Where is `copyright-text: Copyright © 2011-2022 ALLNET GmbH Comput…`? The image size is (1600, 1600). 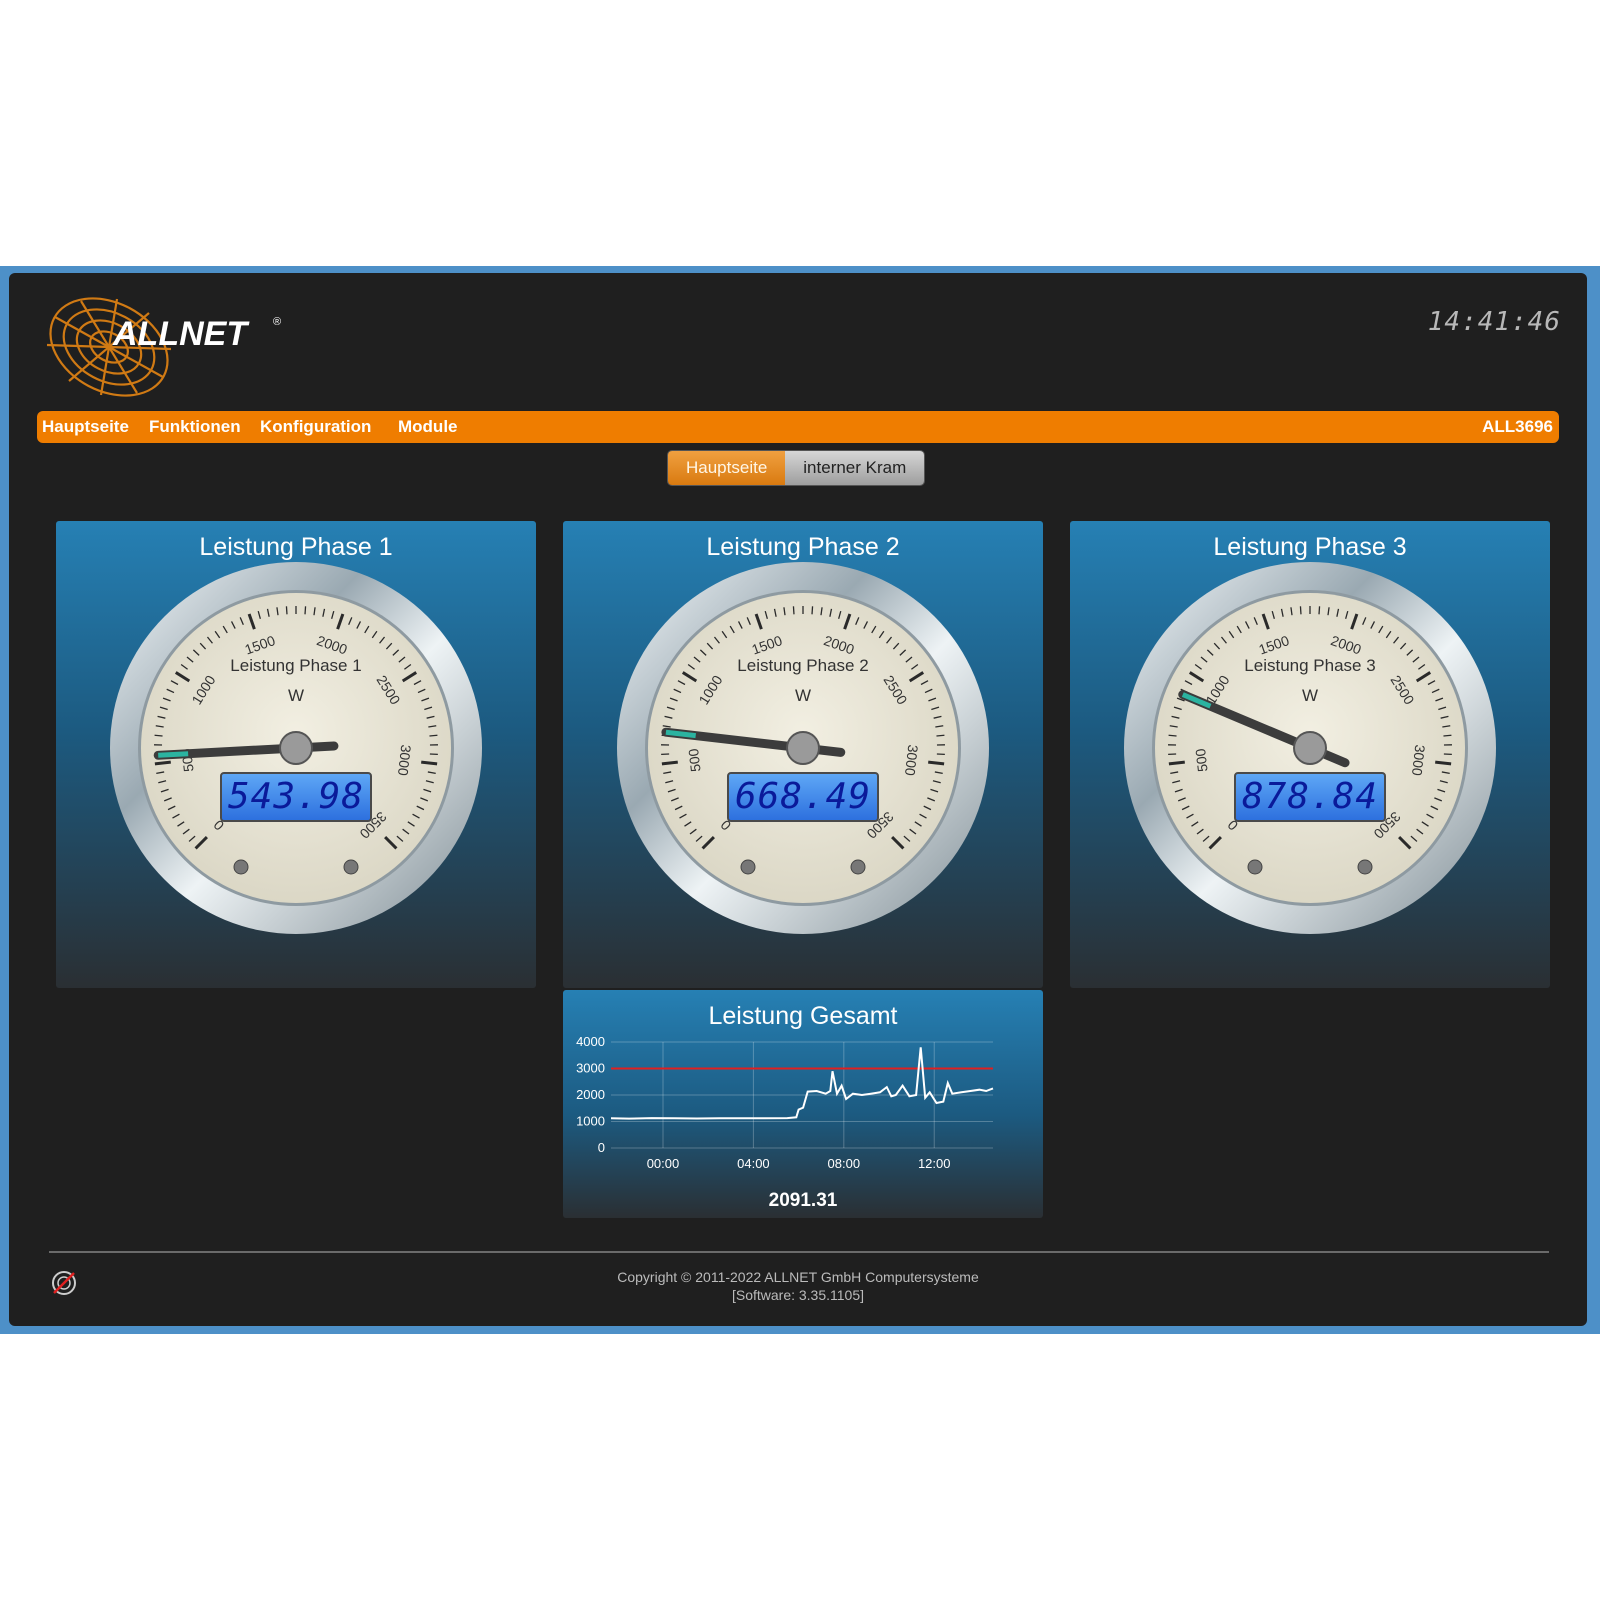
copyright-text: Copyright © 2011-2022 ALLNET GmbH Comput… is located at coordinates (798, 1277).